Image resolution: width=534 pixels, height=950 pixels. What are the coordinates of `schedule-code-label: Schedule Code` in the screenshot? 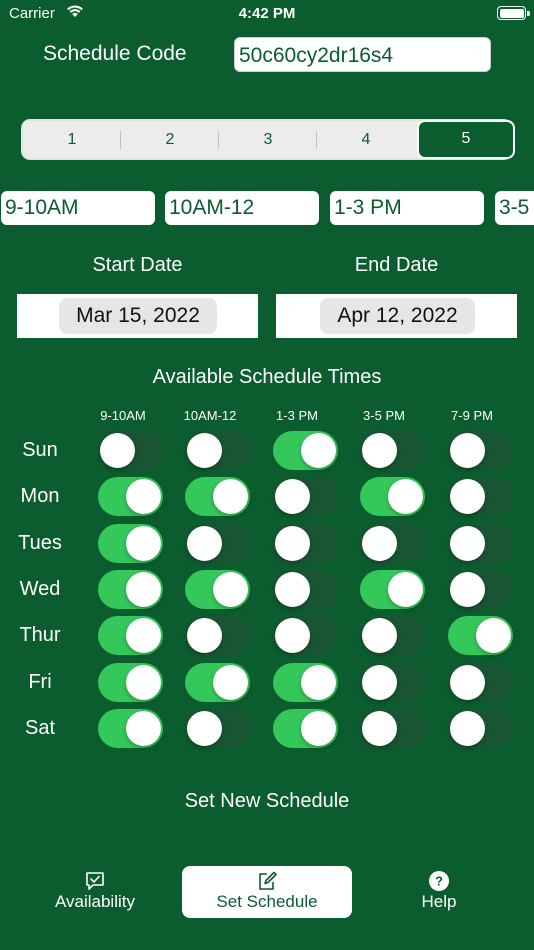 It's located at (115, 53).